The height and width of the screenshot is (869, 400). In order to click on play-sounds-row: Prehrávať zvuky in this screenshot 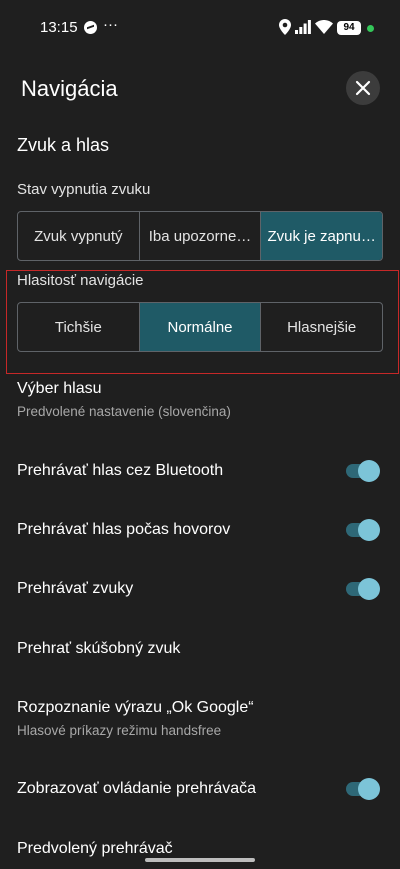, I will do `click(200, 591)`.